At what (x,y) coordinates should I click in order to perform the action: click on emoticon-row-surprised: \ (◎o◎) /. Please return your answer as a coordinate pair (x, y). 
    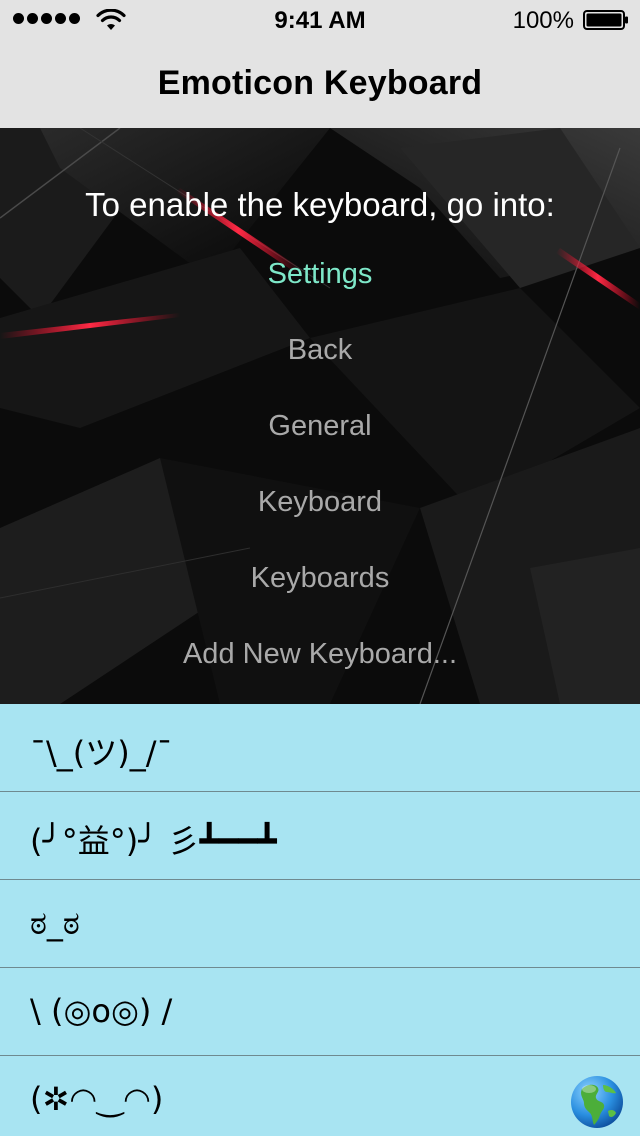
    Looking at the image, I should click on (320, 1012).